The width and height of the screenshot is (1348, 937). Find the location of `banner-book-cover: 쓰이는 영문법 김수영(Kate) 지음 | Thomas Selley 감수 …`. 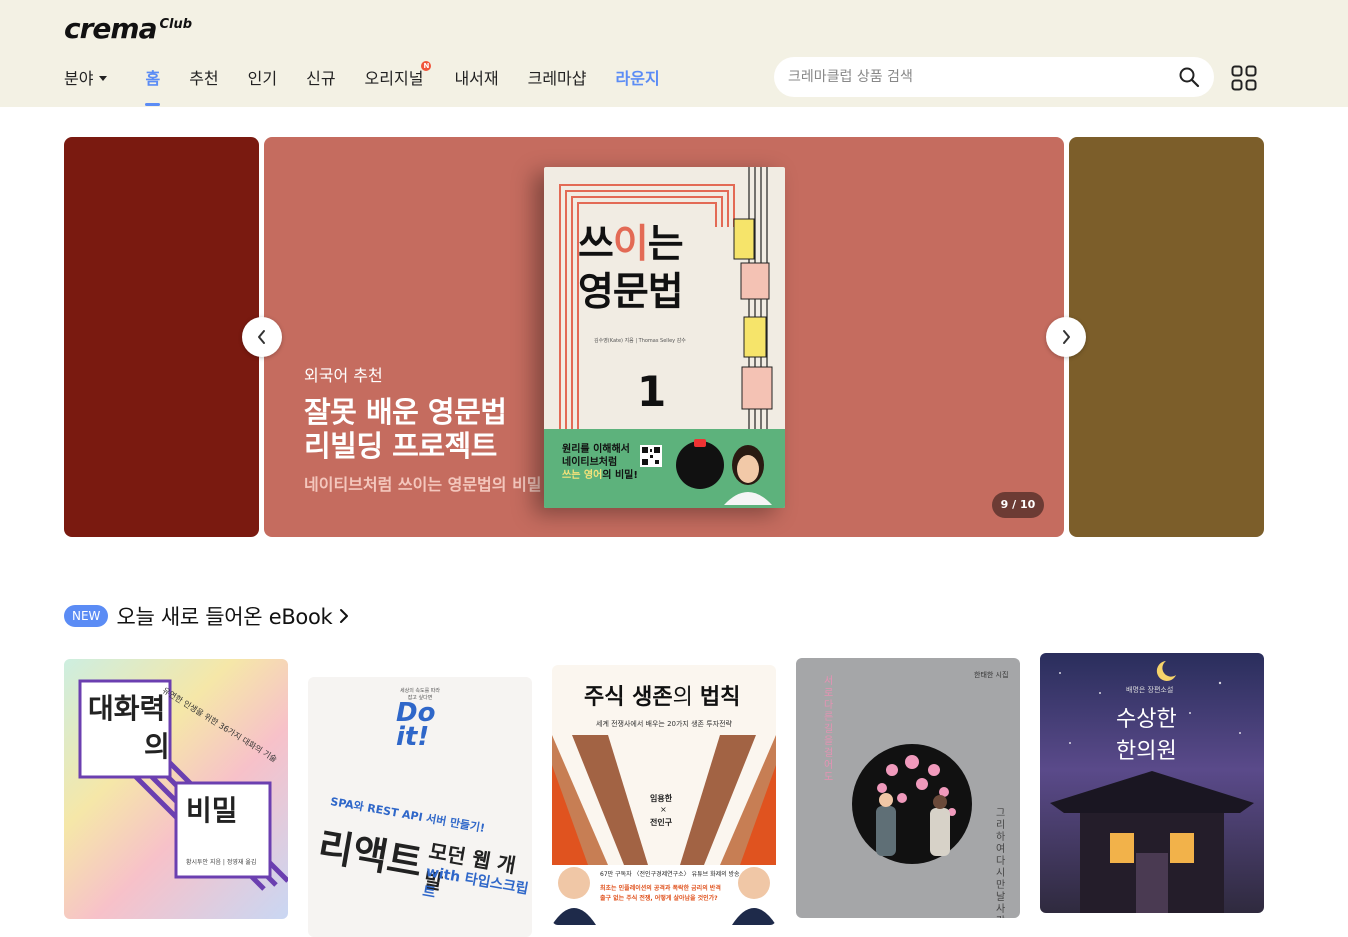

banner-book-cover: 쓰이는 영문법 김수영(Kate) 지음 | Thomas Selley 감수 … is located at coordinates (664, 337).